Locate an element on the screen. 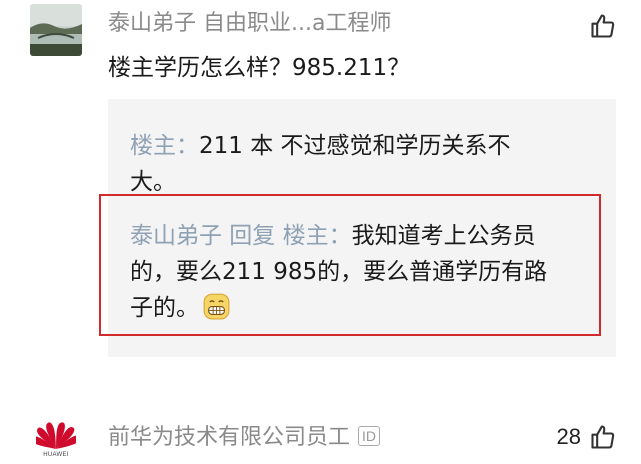 The image size is (641, 464). reply-text: 211 本 不过感觉和学历关系不 is located at coordinates (355, 146).